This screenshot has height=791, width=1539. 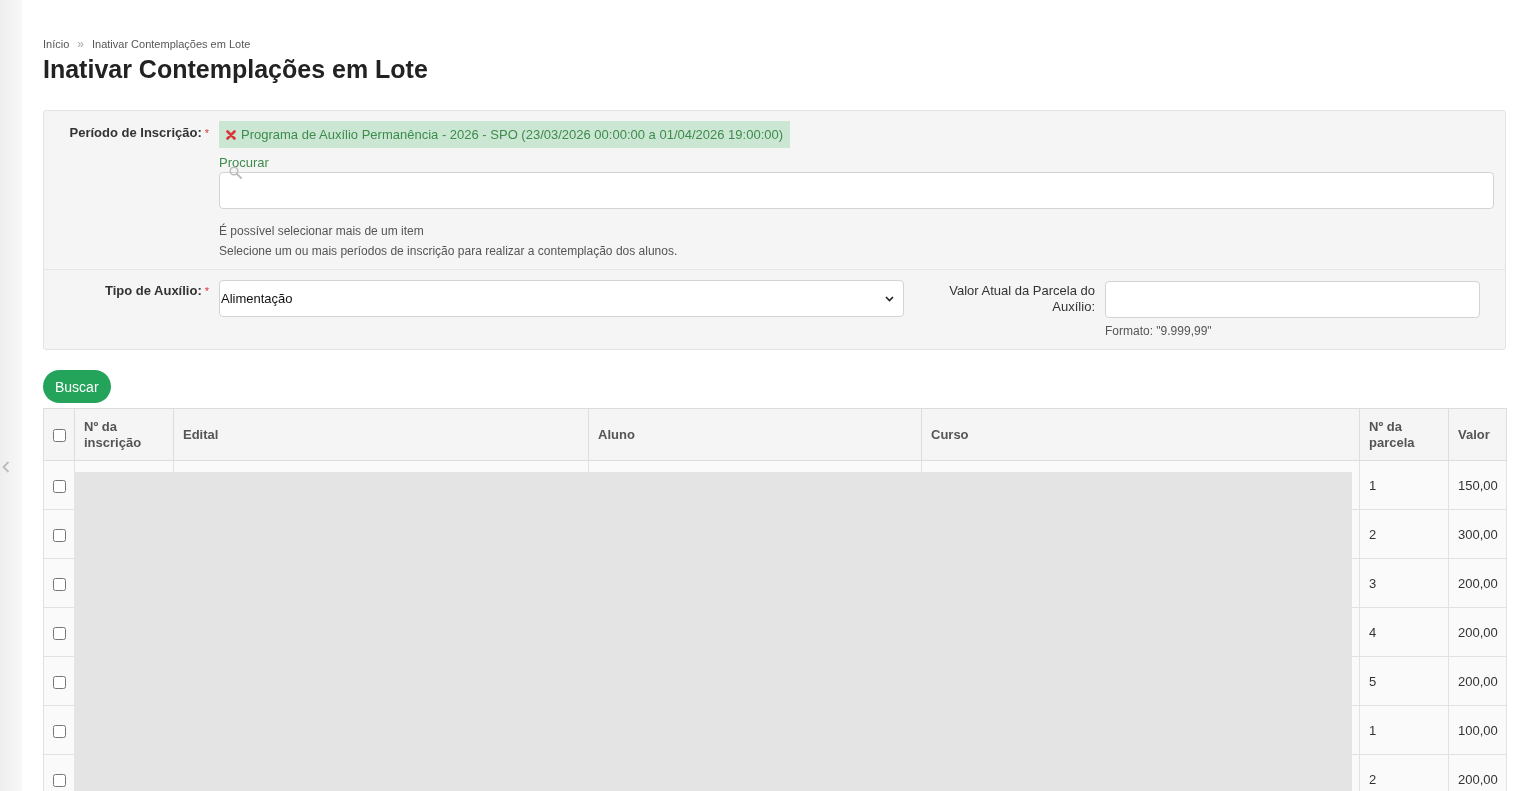 What do you see at coordinates (135, 132) in the screenshot?
I see `field-label: Período de Inscrição:` at bounding box center [135, 132].